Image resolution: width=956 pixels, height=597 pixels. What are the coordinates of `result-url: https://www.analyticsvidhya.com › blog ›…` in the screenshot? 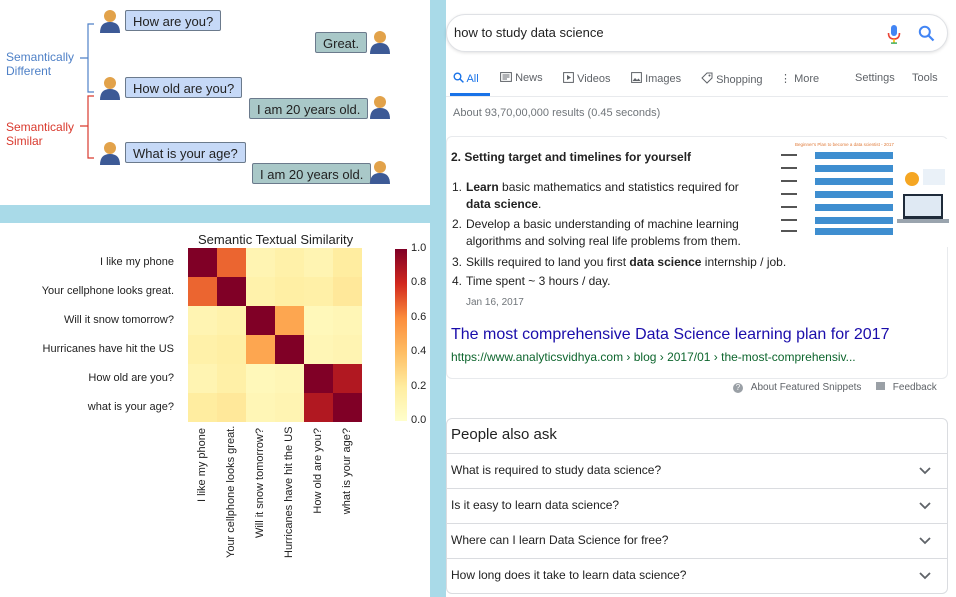 It's located at (653, 357).